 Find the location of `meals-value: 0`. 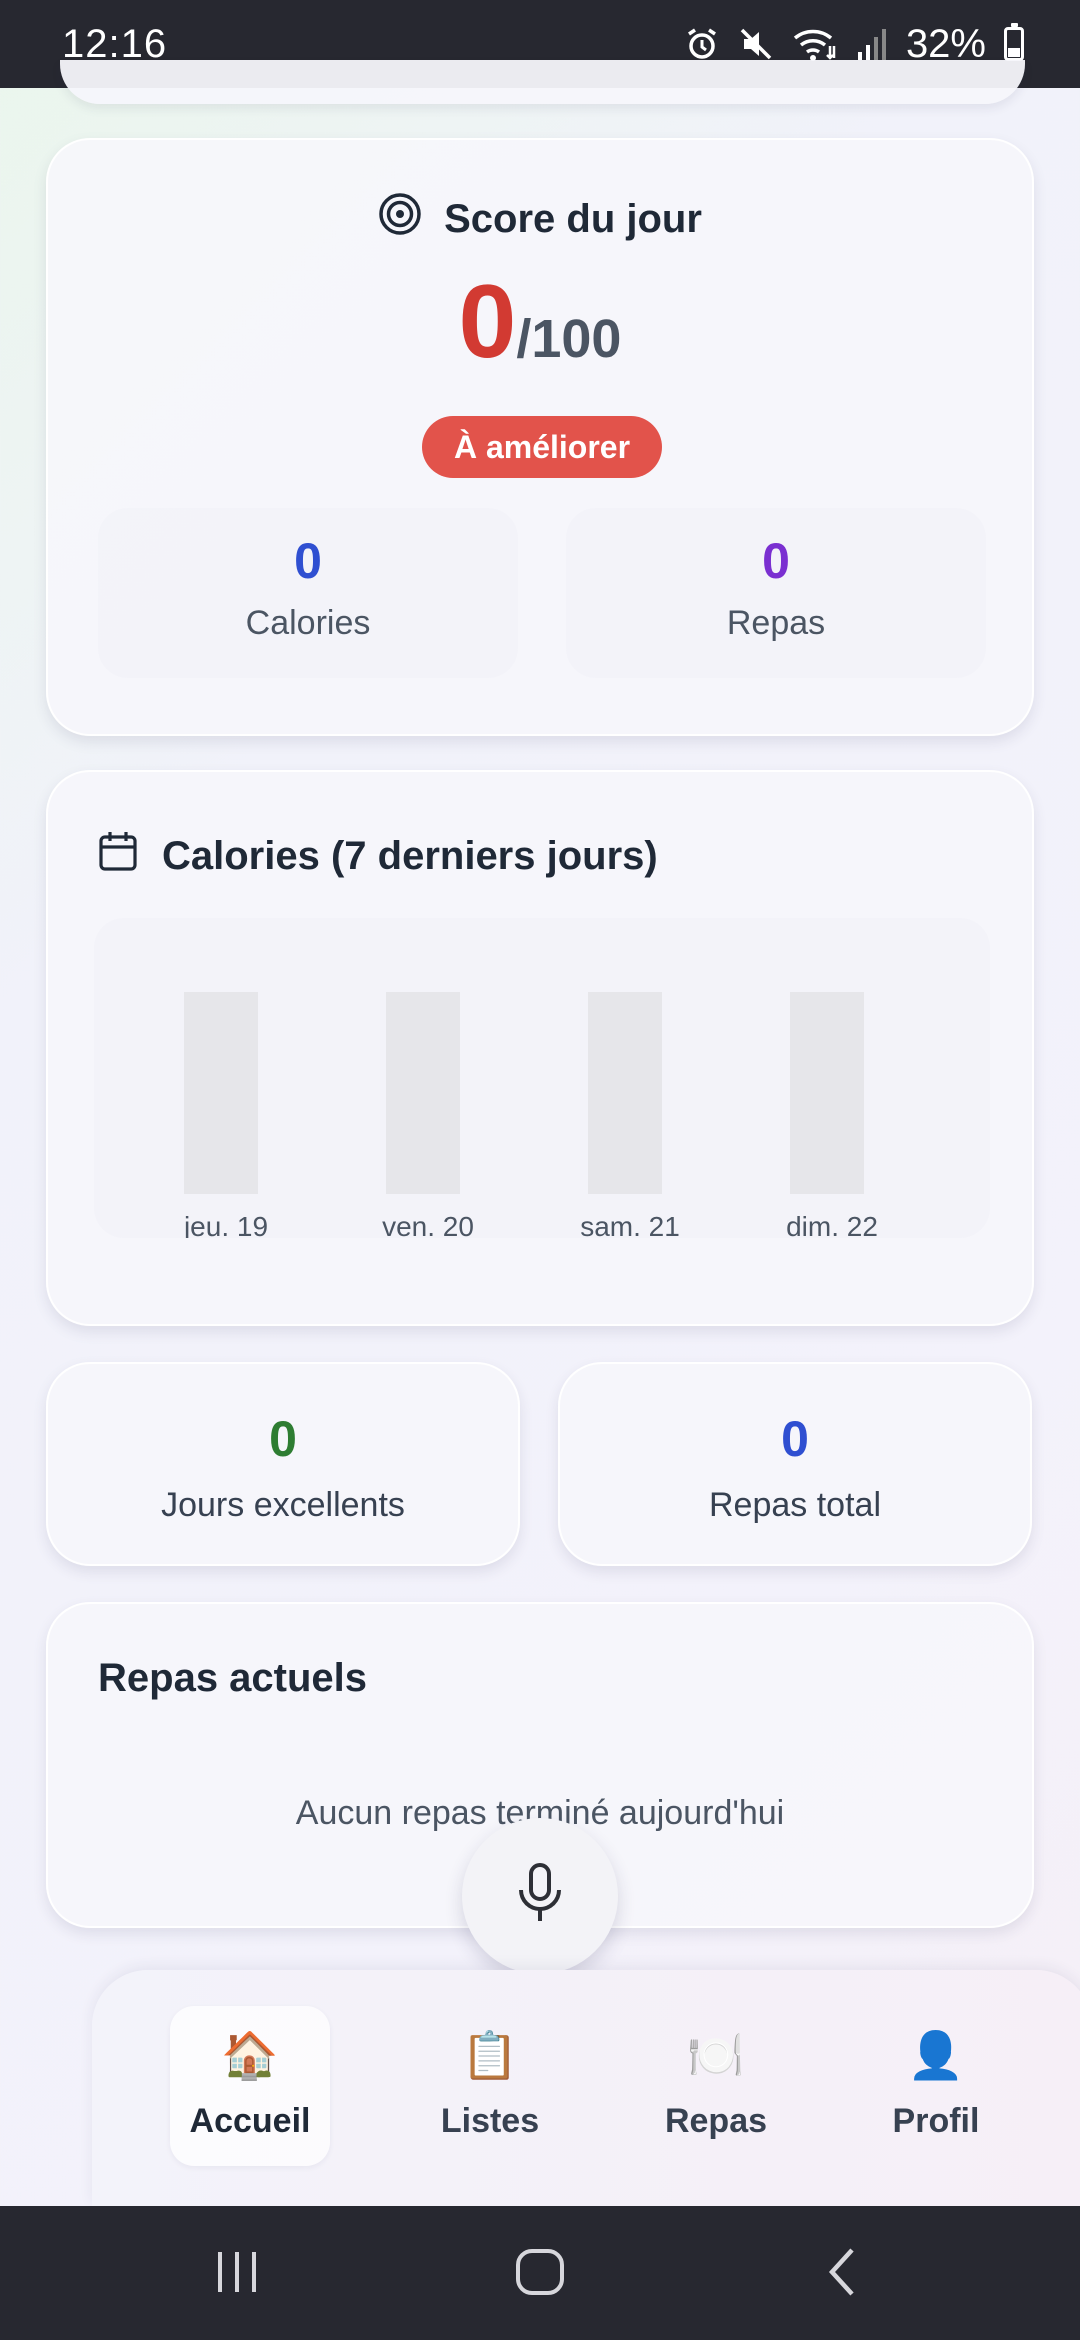

meals-value: 0 is located at coordinates (776, 561).